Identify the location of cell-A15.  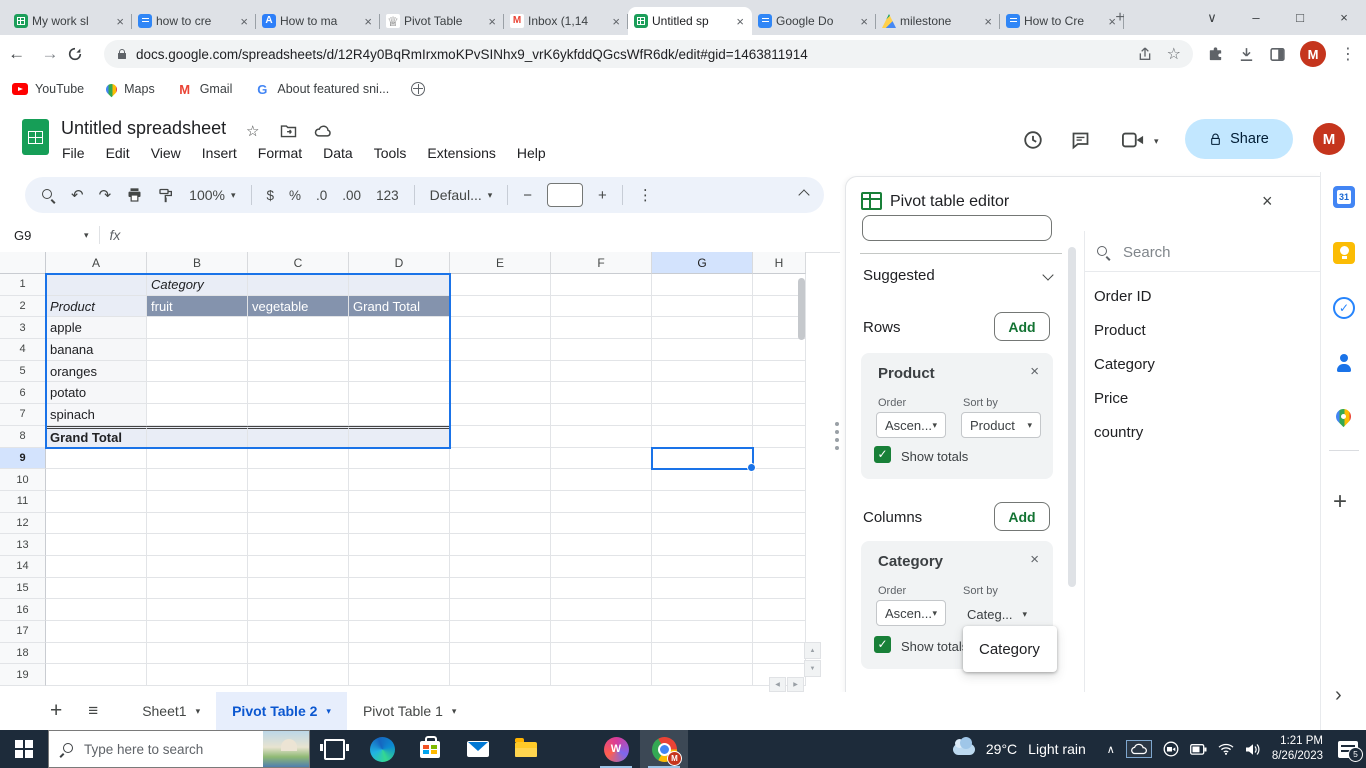
(96, 588).